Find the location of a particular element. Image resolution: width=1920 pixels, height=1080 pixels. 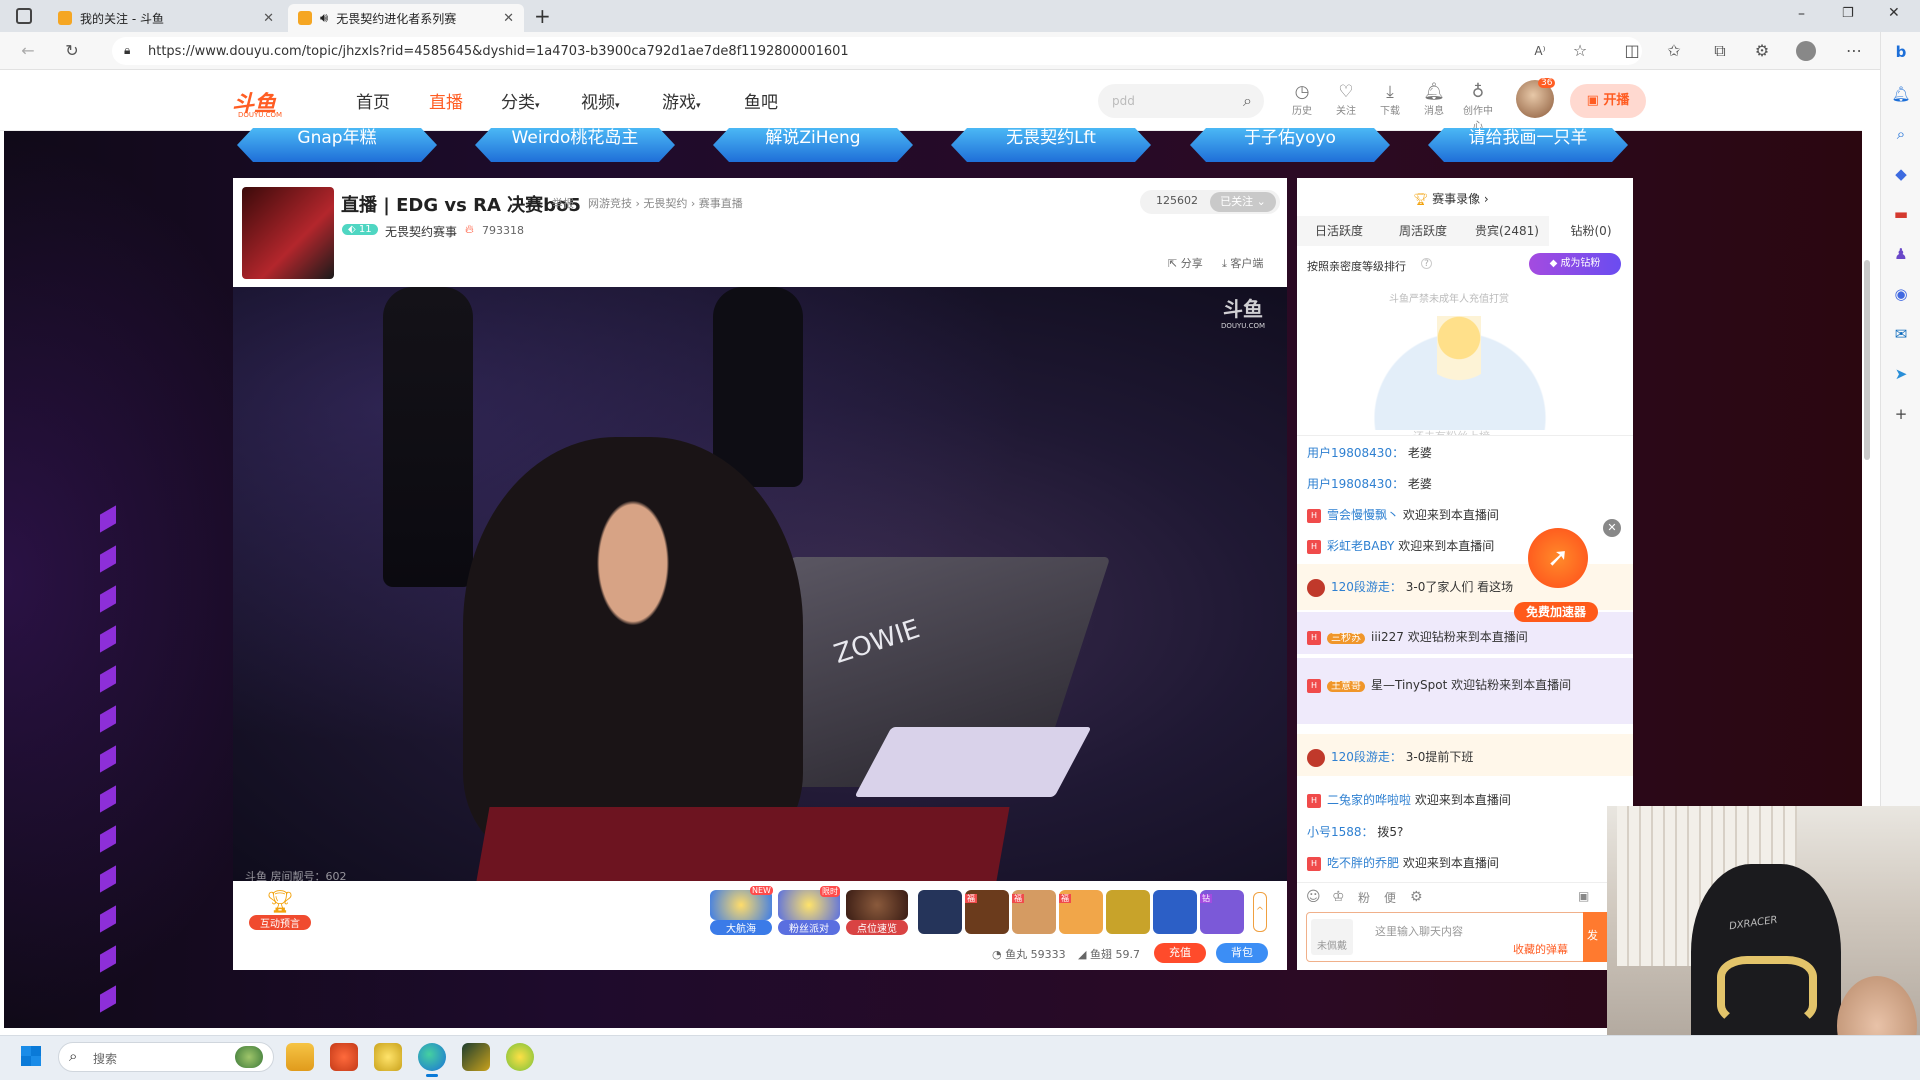

download-button: ⤓ 下载 is located at coordinates (1390, 99).